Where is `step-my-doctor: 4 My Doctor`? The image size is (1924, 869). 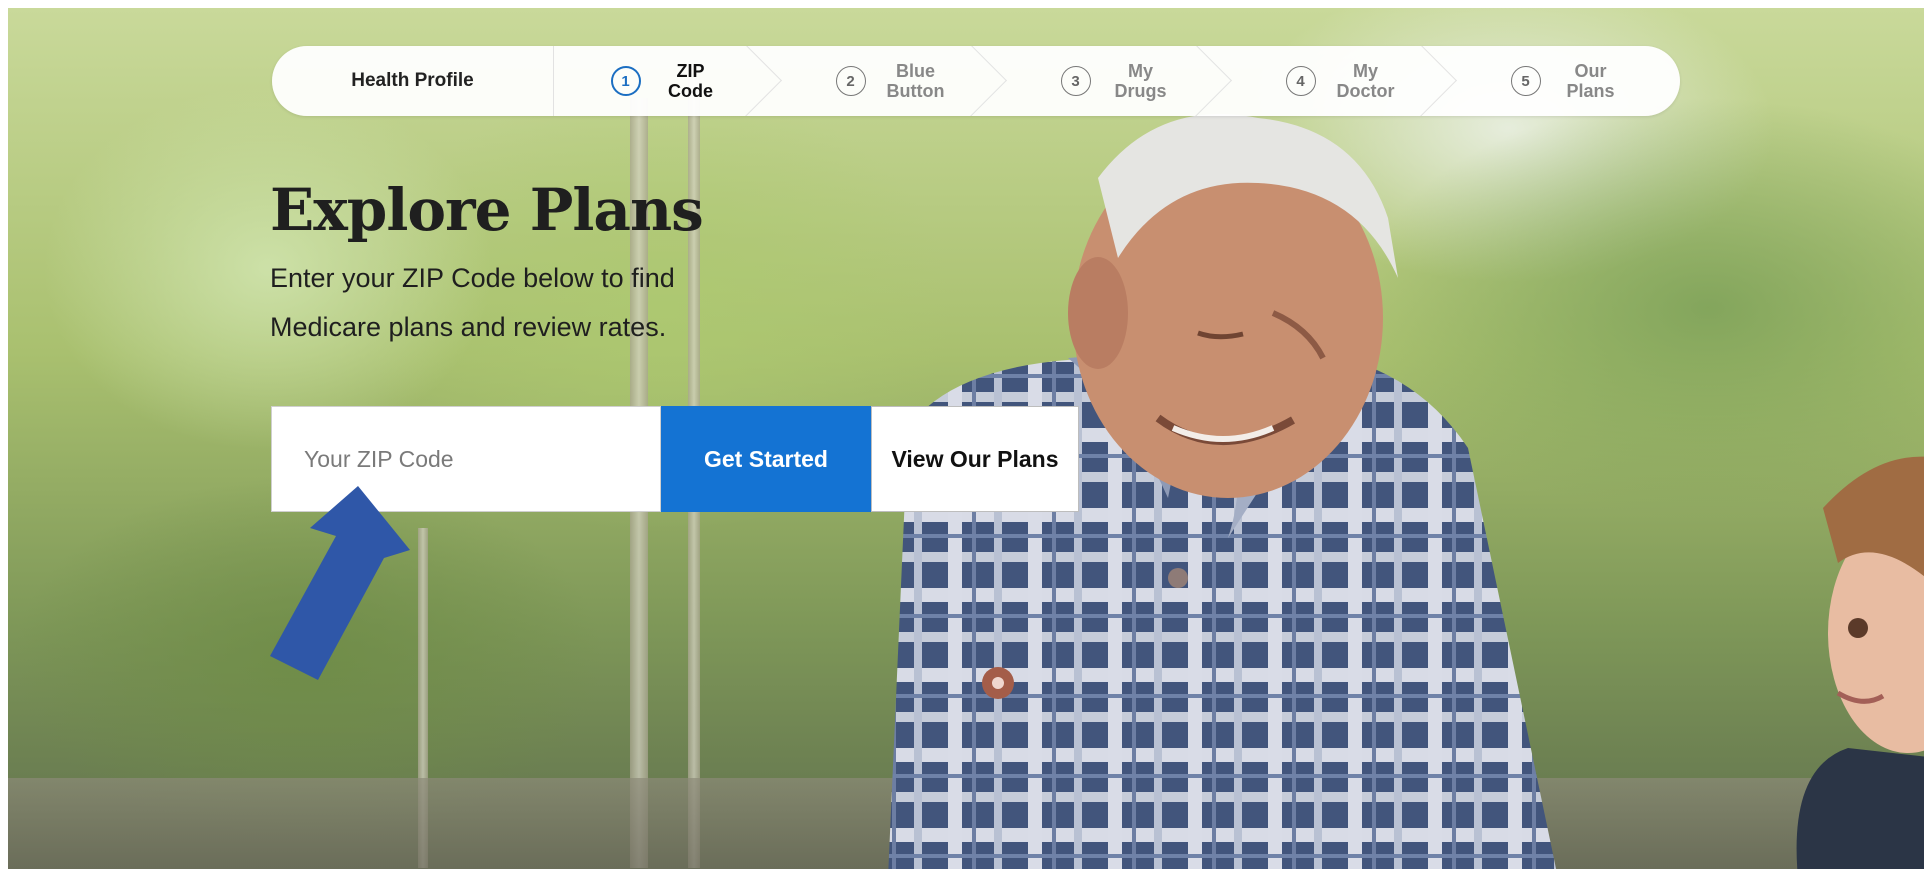 step-my-doctor: 4 My Doctor is located at coordinates (1341, 81).